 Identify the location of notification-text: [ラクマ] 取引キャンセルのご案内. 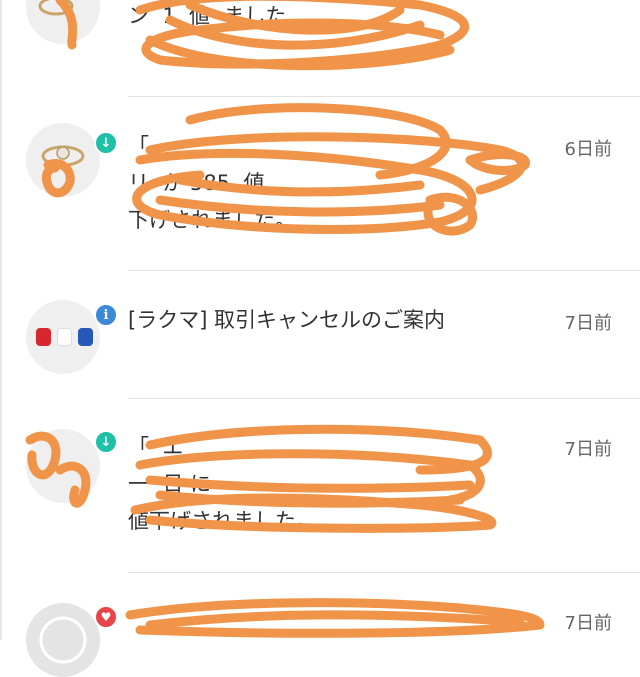
(287, 320).